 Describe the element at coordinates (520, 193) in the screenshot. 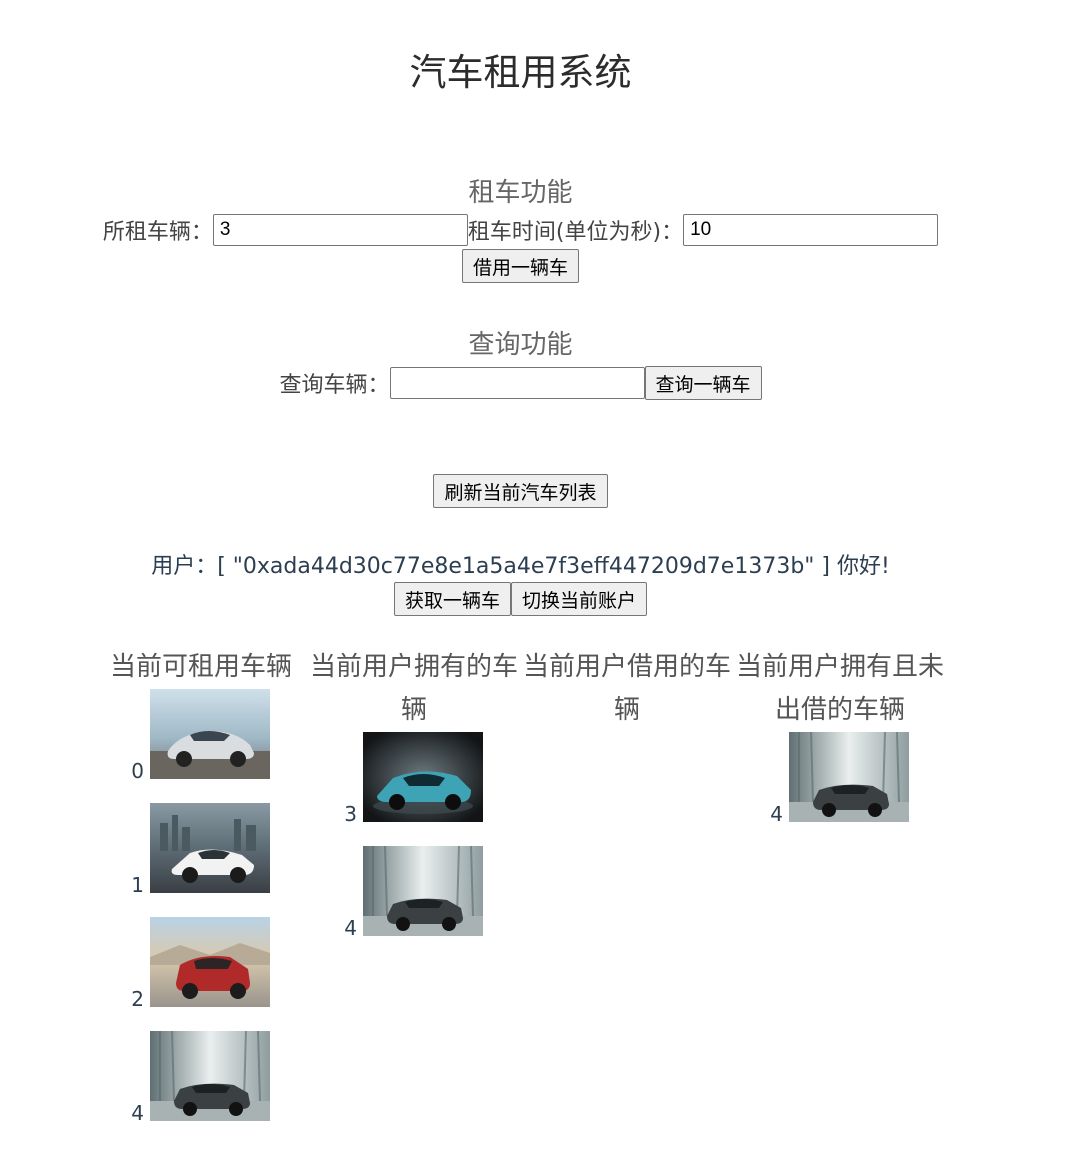

I see `rent-heading: 租车功能` at that location.